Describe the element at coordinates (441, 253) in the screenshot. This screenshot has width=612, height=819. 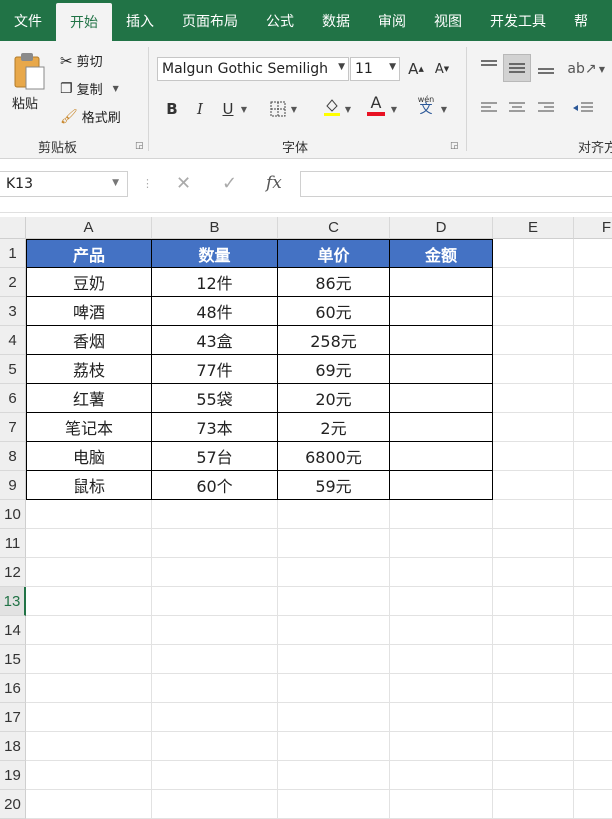
I see `table-header-cell: 金额` at that location.